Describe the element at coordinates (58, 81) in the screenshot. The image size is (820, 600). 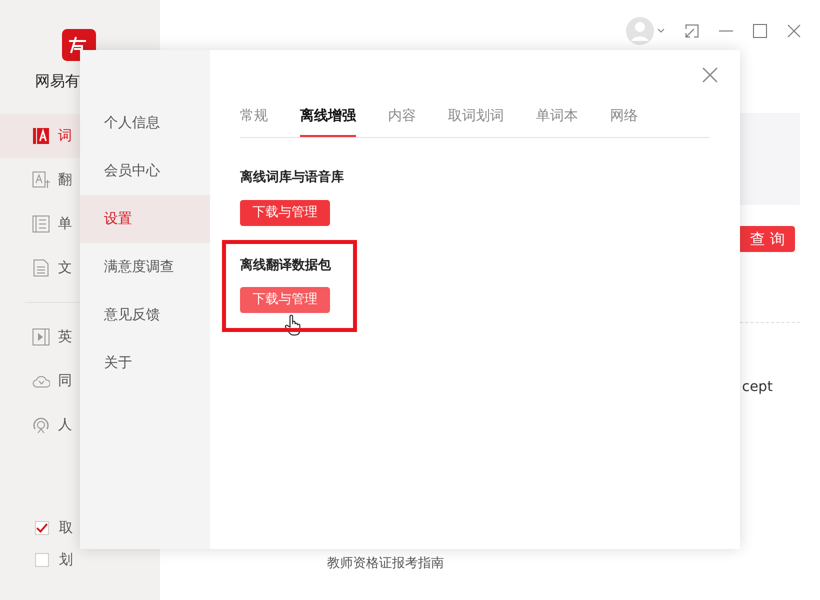
I see `app-name: 网易有` at that location.